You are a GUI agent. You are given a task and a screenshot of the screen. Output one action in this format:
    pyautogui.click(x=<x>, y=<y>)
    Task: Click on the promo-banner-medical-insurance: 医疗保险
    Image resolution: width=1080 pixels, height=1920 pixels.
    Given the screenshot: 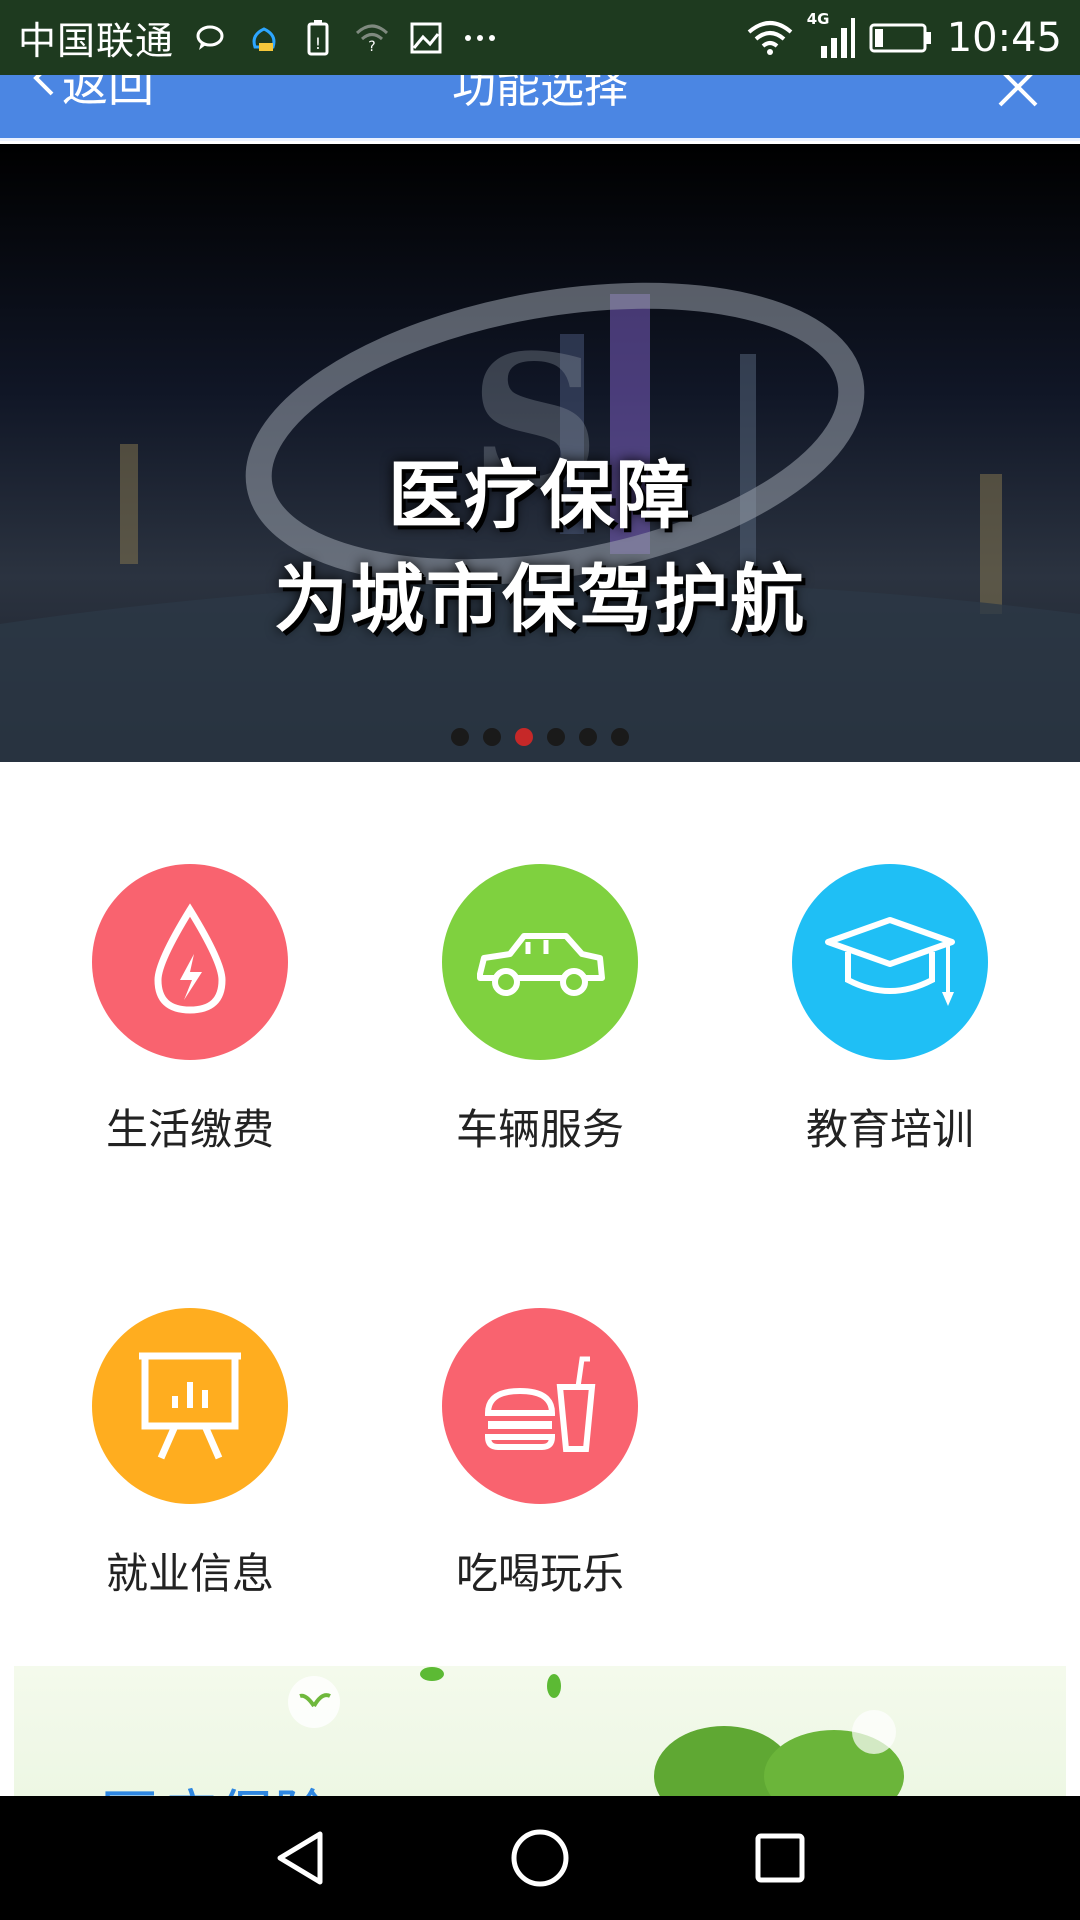 What is the action you would take?
    pyautogui.click(x=540, y=1731)
    